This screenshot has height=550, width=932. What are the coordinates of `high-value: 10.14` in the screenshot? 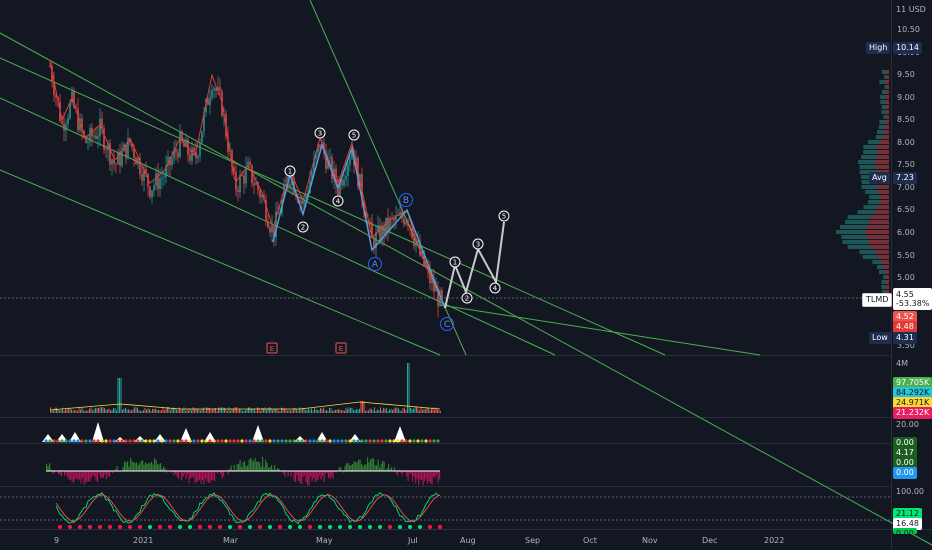 It's located at (907, 47).